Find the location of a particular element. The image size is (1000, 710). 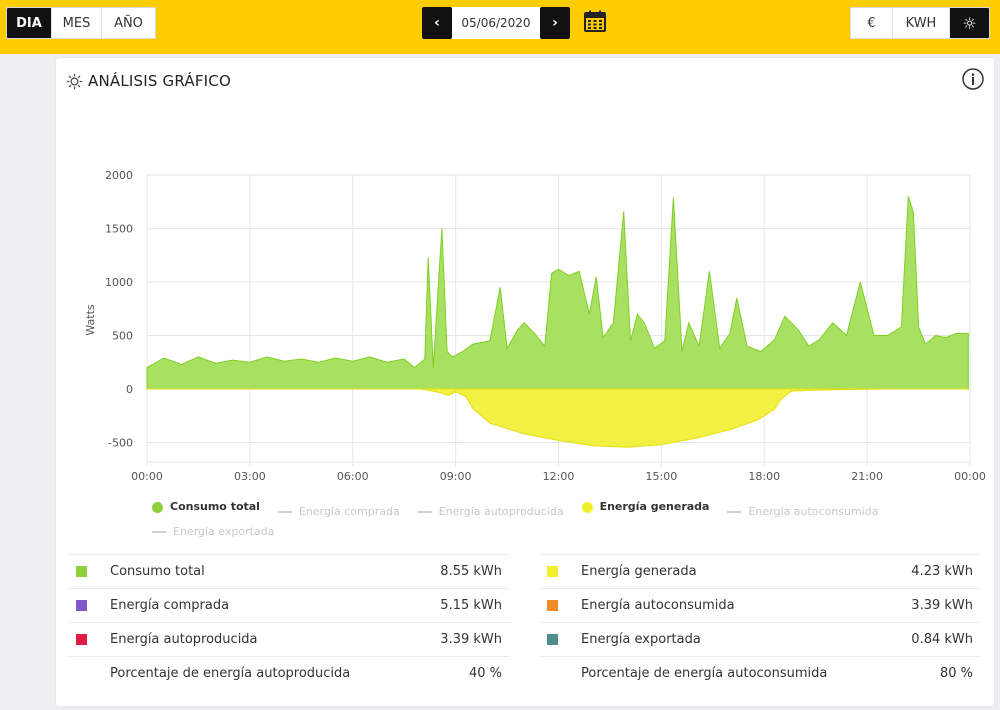

stat-value: 80 % is located at coordinates (956, 673).